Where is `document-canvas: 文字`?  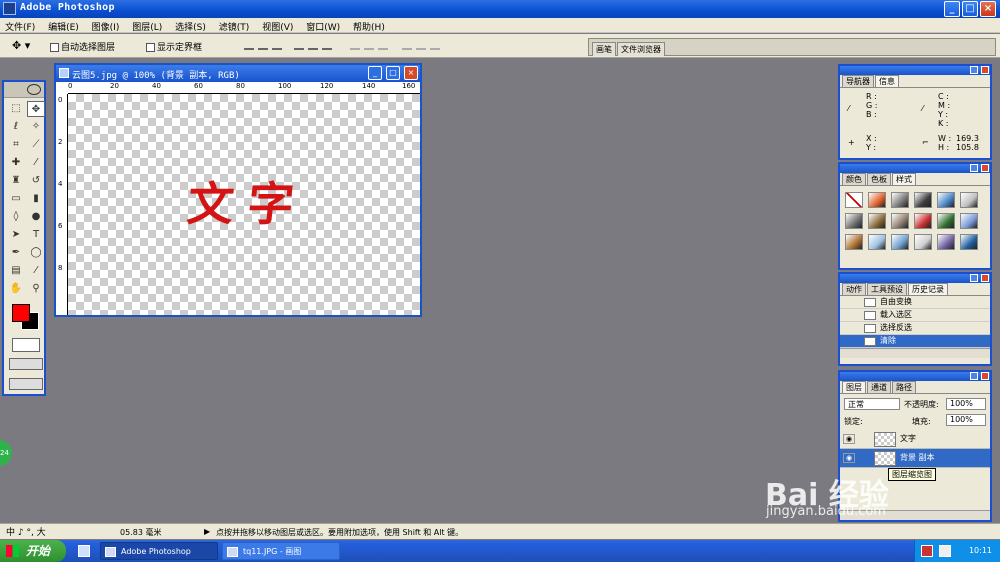 document-canvas: 文字 is located at coordinates (244, 204).